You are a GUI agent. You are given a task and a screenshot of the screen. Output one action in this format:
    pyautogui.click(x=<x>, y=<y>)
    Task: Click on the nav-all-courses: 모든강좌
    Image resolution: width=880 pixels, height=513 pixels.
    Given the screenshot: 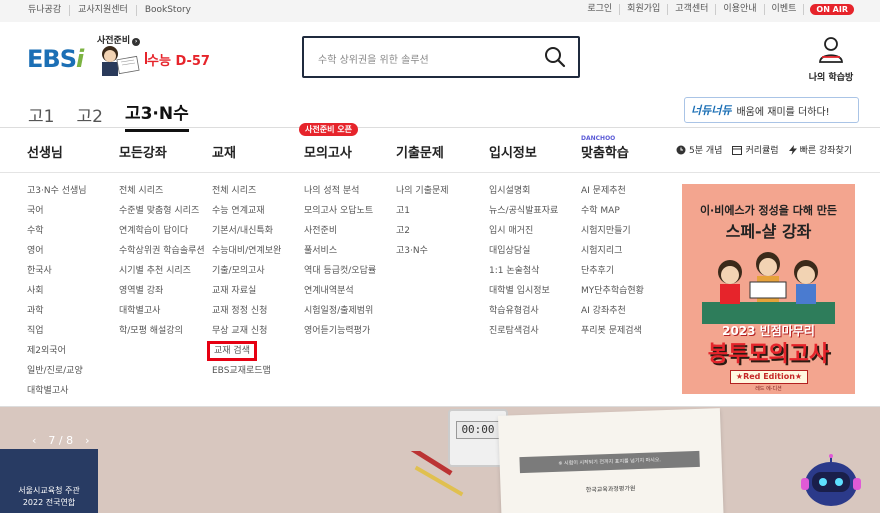 What is the action you would take?
    pyautogui.click(x=143, y=151)
    